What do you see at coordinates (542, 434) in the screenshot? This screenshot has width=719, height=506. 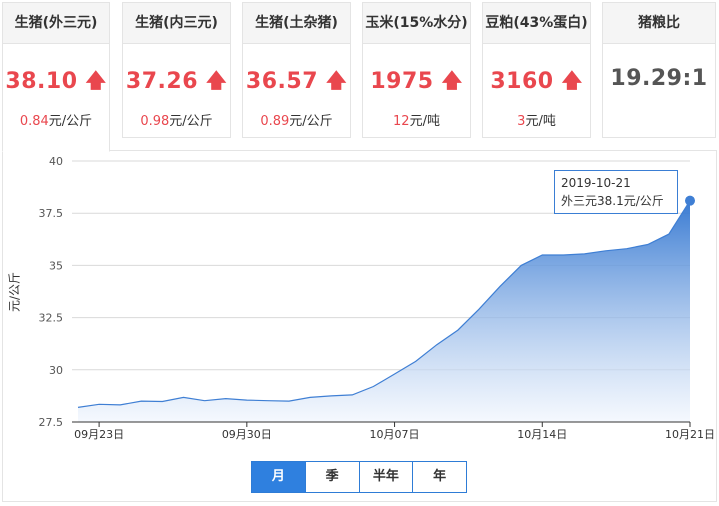 I see `x-tick-label: 10月14日` at bounding box center [542, 434].